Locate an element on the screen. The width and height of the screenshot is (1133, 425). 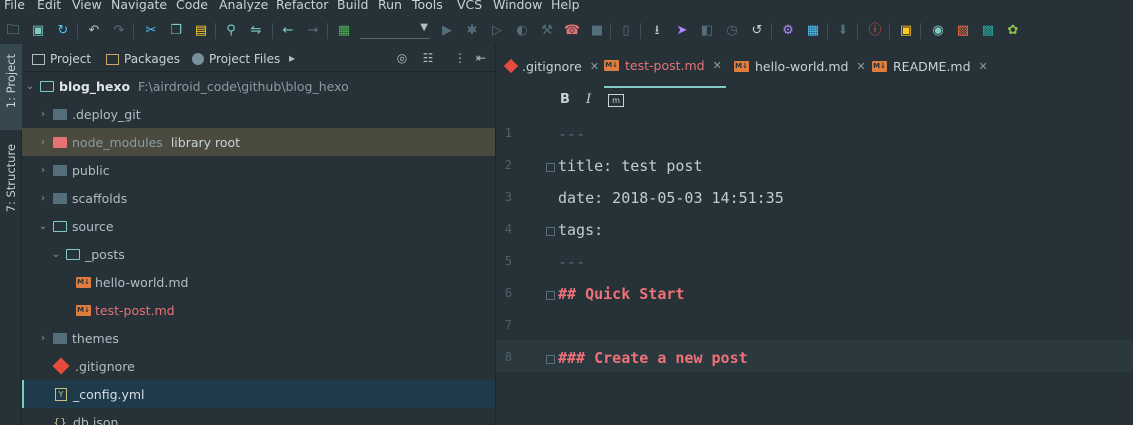
tab-hello-world-md: M↓ hello-world.md ✕ is located at coordinates (800, 66).